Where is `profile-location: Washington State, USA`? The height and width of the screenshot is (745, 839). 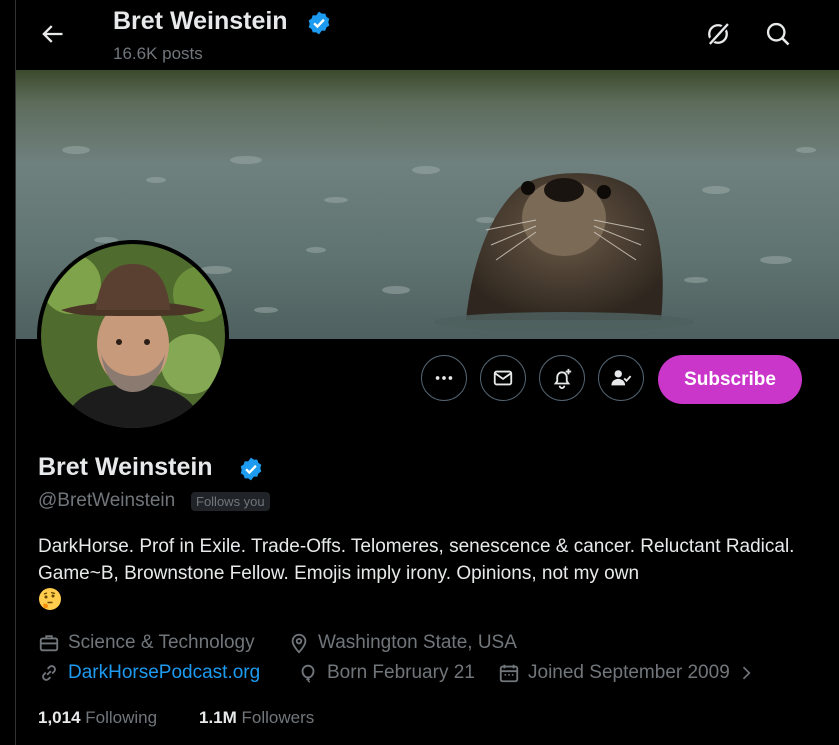
profile-location: Washington State, USA is located at coordinates (402, 643).